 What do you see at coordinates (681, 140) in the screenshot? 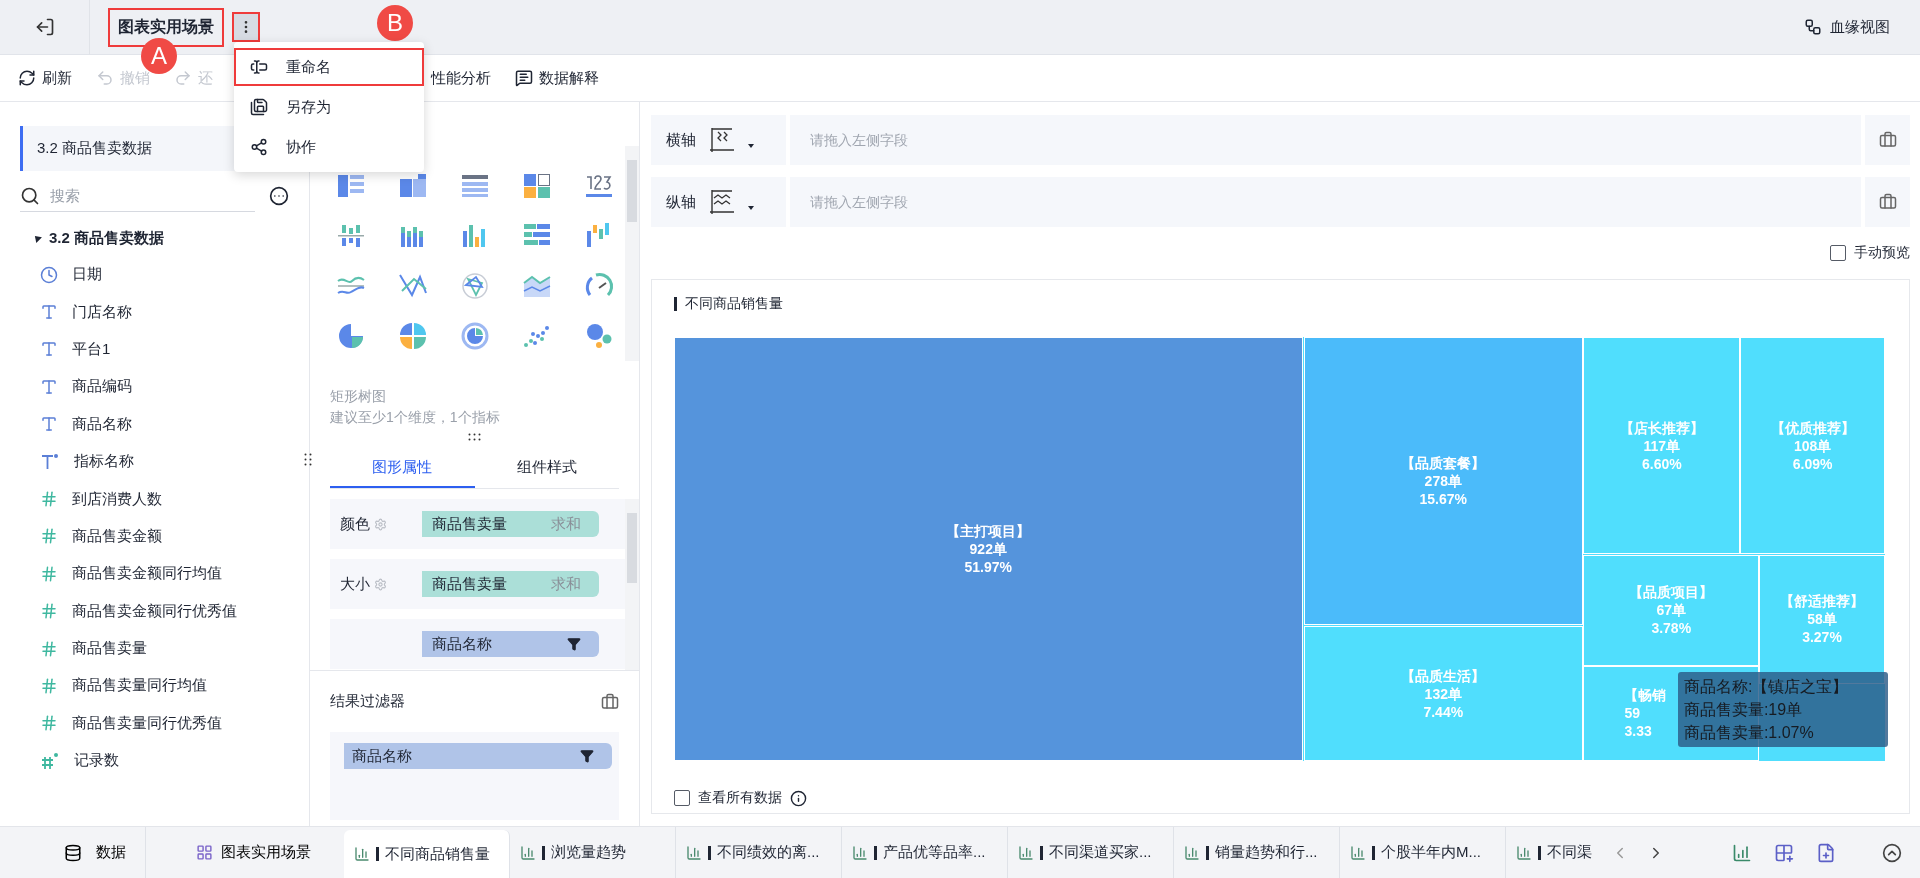
I see `axis-label: 横轴` at bounding box center [681, 140].